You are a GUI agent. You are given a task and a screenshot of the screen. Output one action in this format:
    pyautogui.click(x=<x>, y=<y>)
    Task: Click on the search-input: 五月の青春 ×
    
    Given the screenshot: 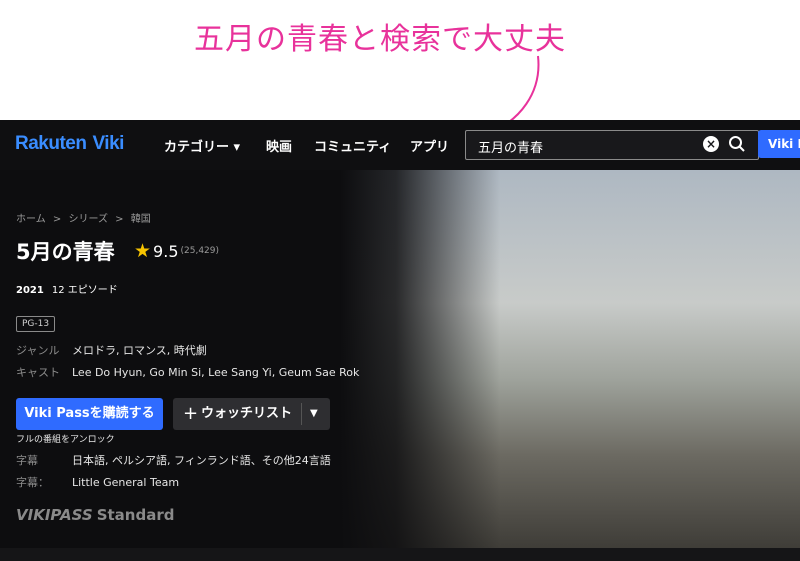 What is the action you would take?
    pyautogui.click(x=612, y=145)
    